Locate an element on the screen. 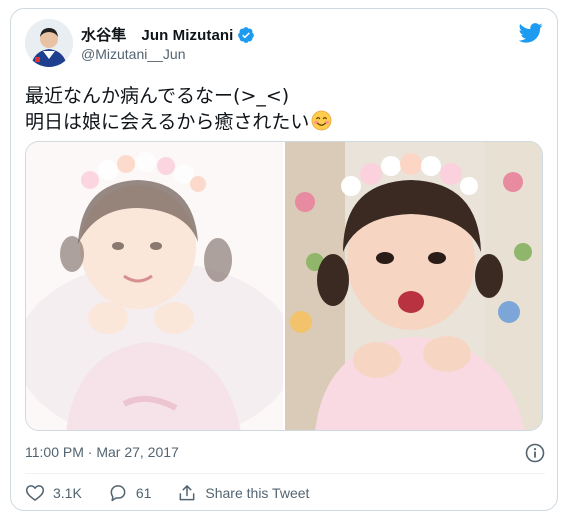  like-button: 3.1K is located at coordinates (53, 493).